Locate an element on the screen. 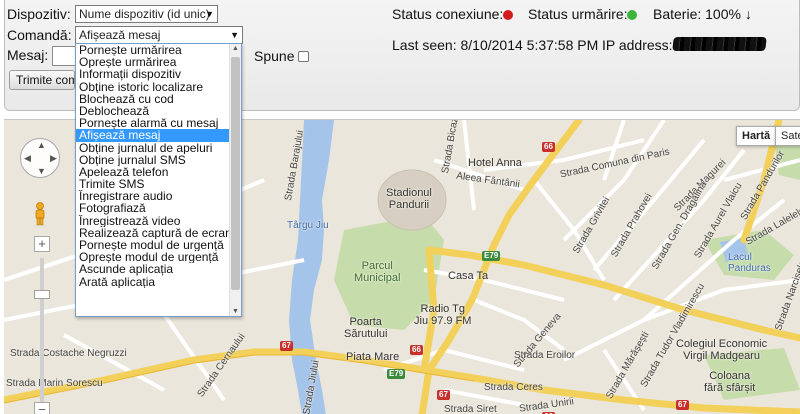 This screenshot has width=800, height=414. command-select: Afișează mesaj ▼ is located at coordinates (159, 35).